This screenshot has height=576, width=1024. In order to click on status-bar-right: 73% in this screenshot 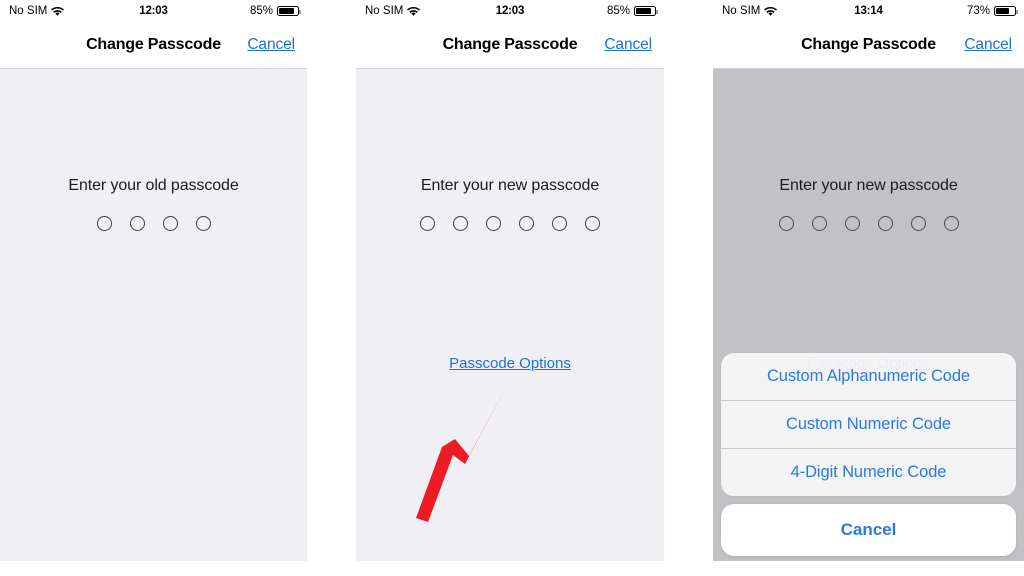, I will do `click(992, 11)`.